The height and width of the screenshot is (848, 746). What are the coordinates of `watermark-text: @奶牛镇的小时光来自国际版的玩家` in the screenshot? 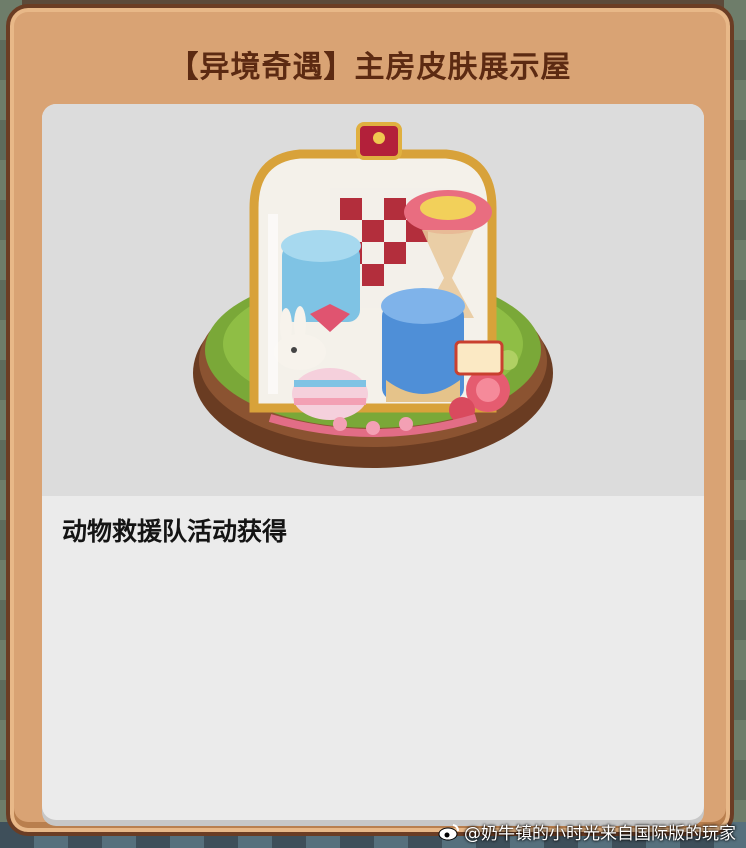 It's located at (600, 834).